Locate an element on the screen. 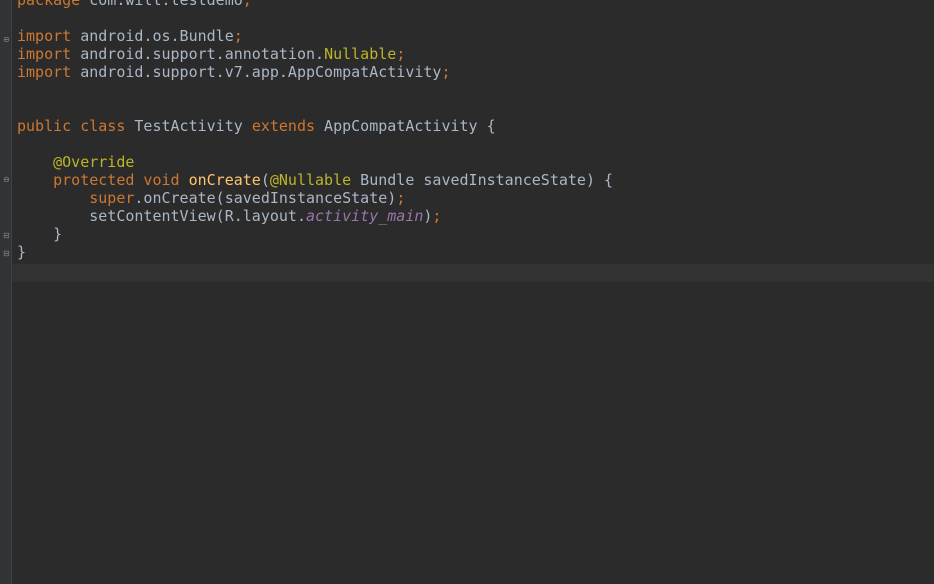 The height and width of the screenshot is (584, 934). code-token: Bundle savedInstanceState) { is located at coordinates (482, 180).